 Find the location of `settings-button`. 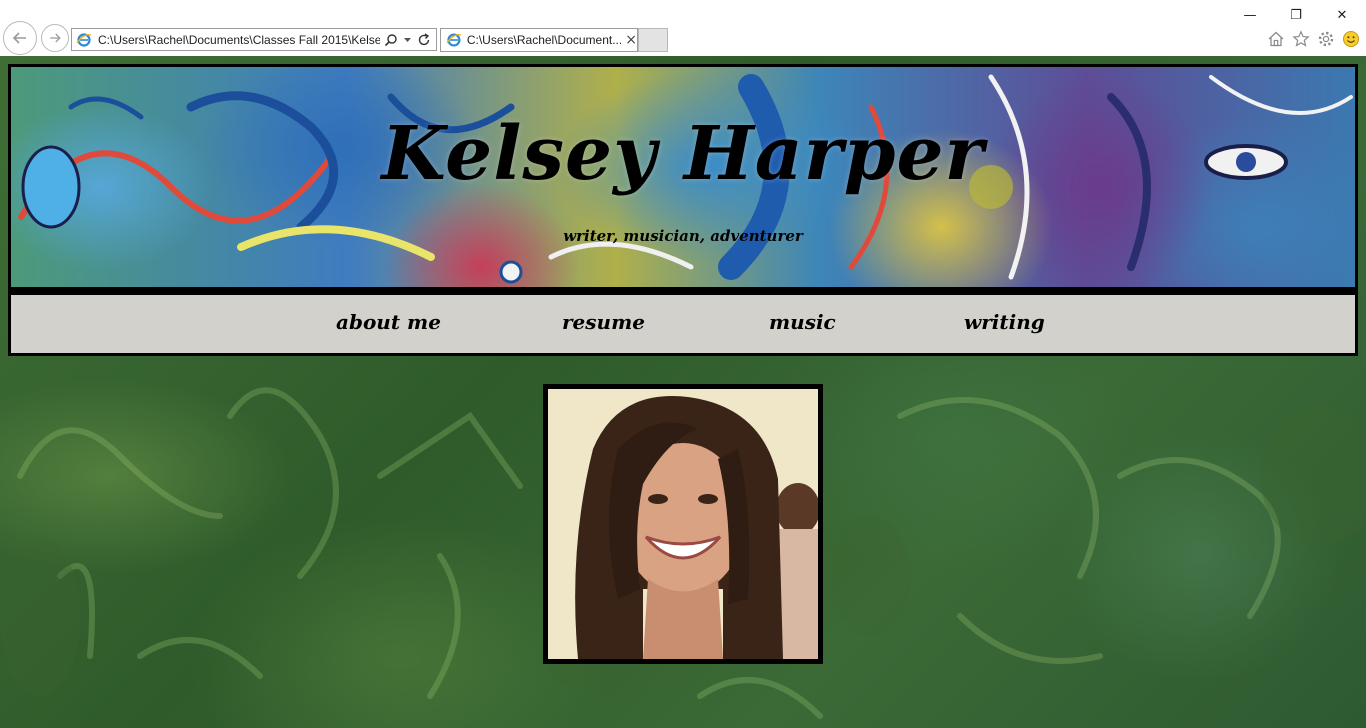

settings-button is located at coordinates (1325, 38).